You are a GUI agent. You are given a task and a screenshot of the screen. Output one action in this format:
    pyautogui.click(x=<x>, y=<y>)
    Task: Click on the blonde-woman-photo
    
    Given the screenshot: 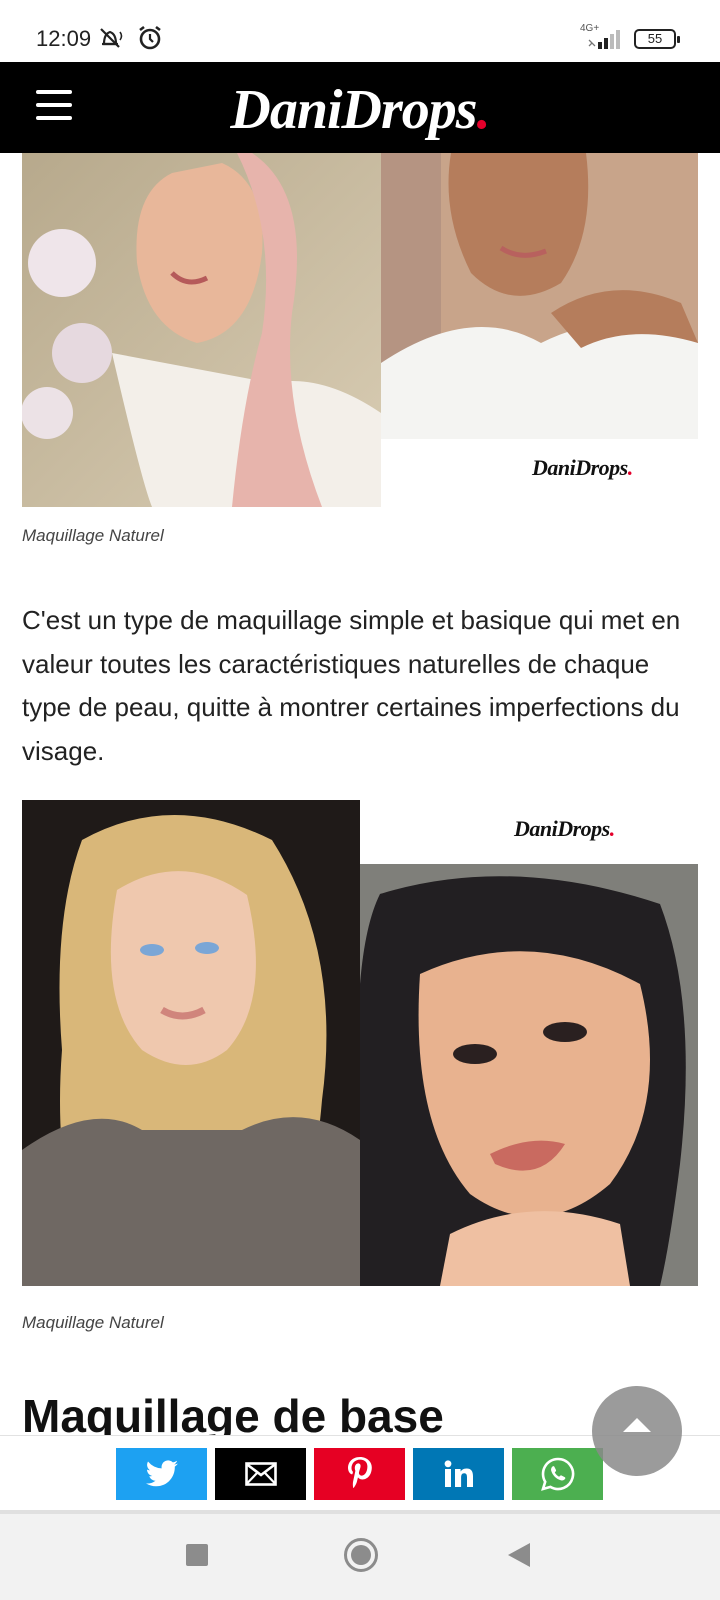 What is the action you would take?
    pyautogui.click(x=191, y=1043)
    